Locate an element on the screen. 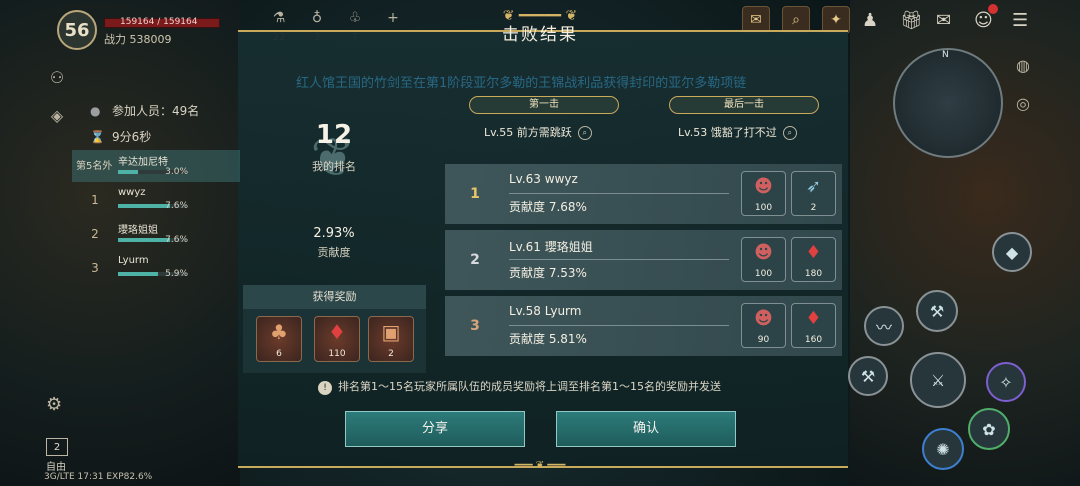  announcement-marquee: 红人馆王国的竹剑至在第1阶段亚尔多勒的王锦战利品获得封印的亚尔多勒项链 is located at coordinates (521, 83).